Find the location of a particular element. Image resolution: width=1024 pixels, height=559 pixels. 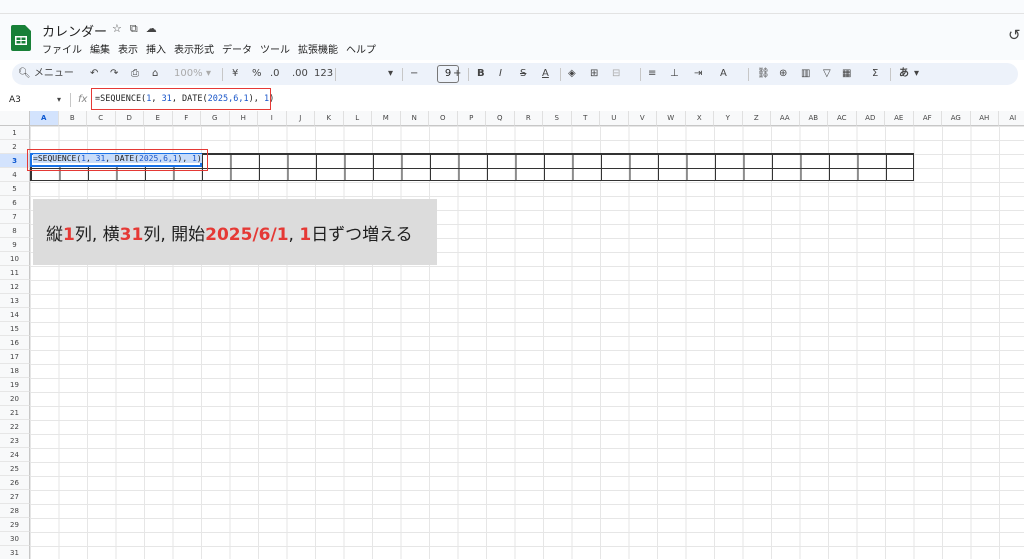

column-header: D is located at coordinates (129, 118).